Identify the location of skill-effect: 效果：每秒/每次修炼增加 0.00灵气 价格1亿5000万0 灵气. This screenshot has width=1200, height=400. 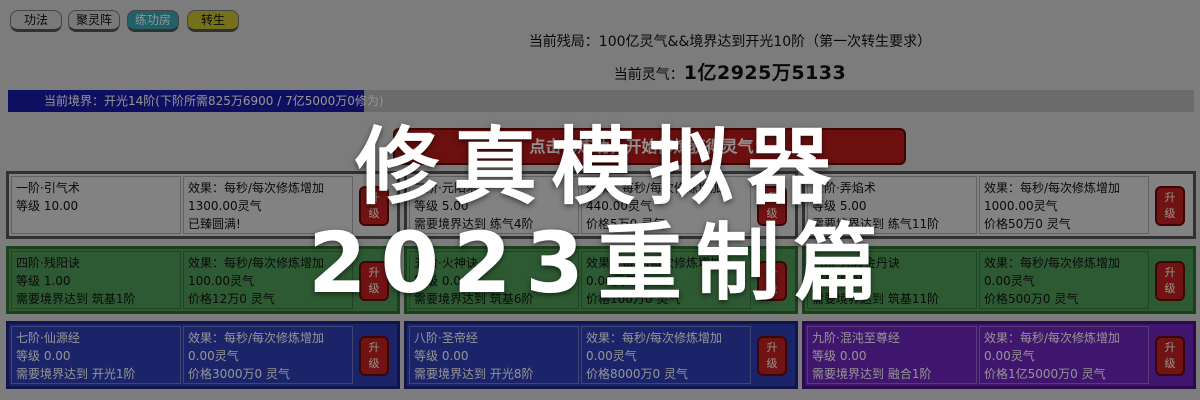
(1064, 355).